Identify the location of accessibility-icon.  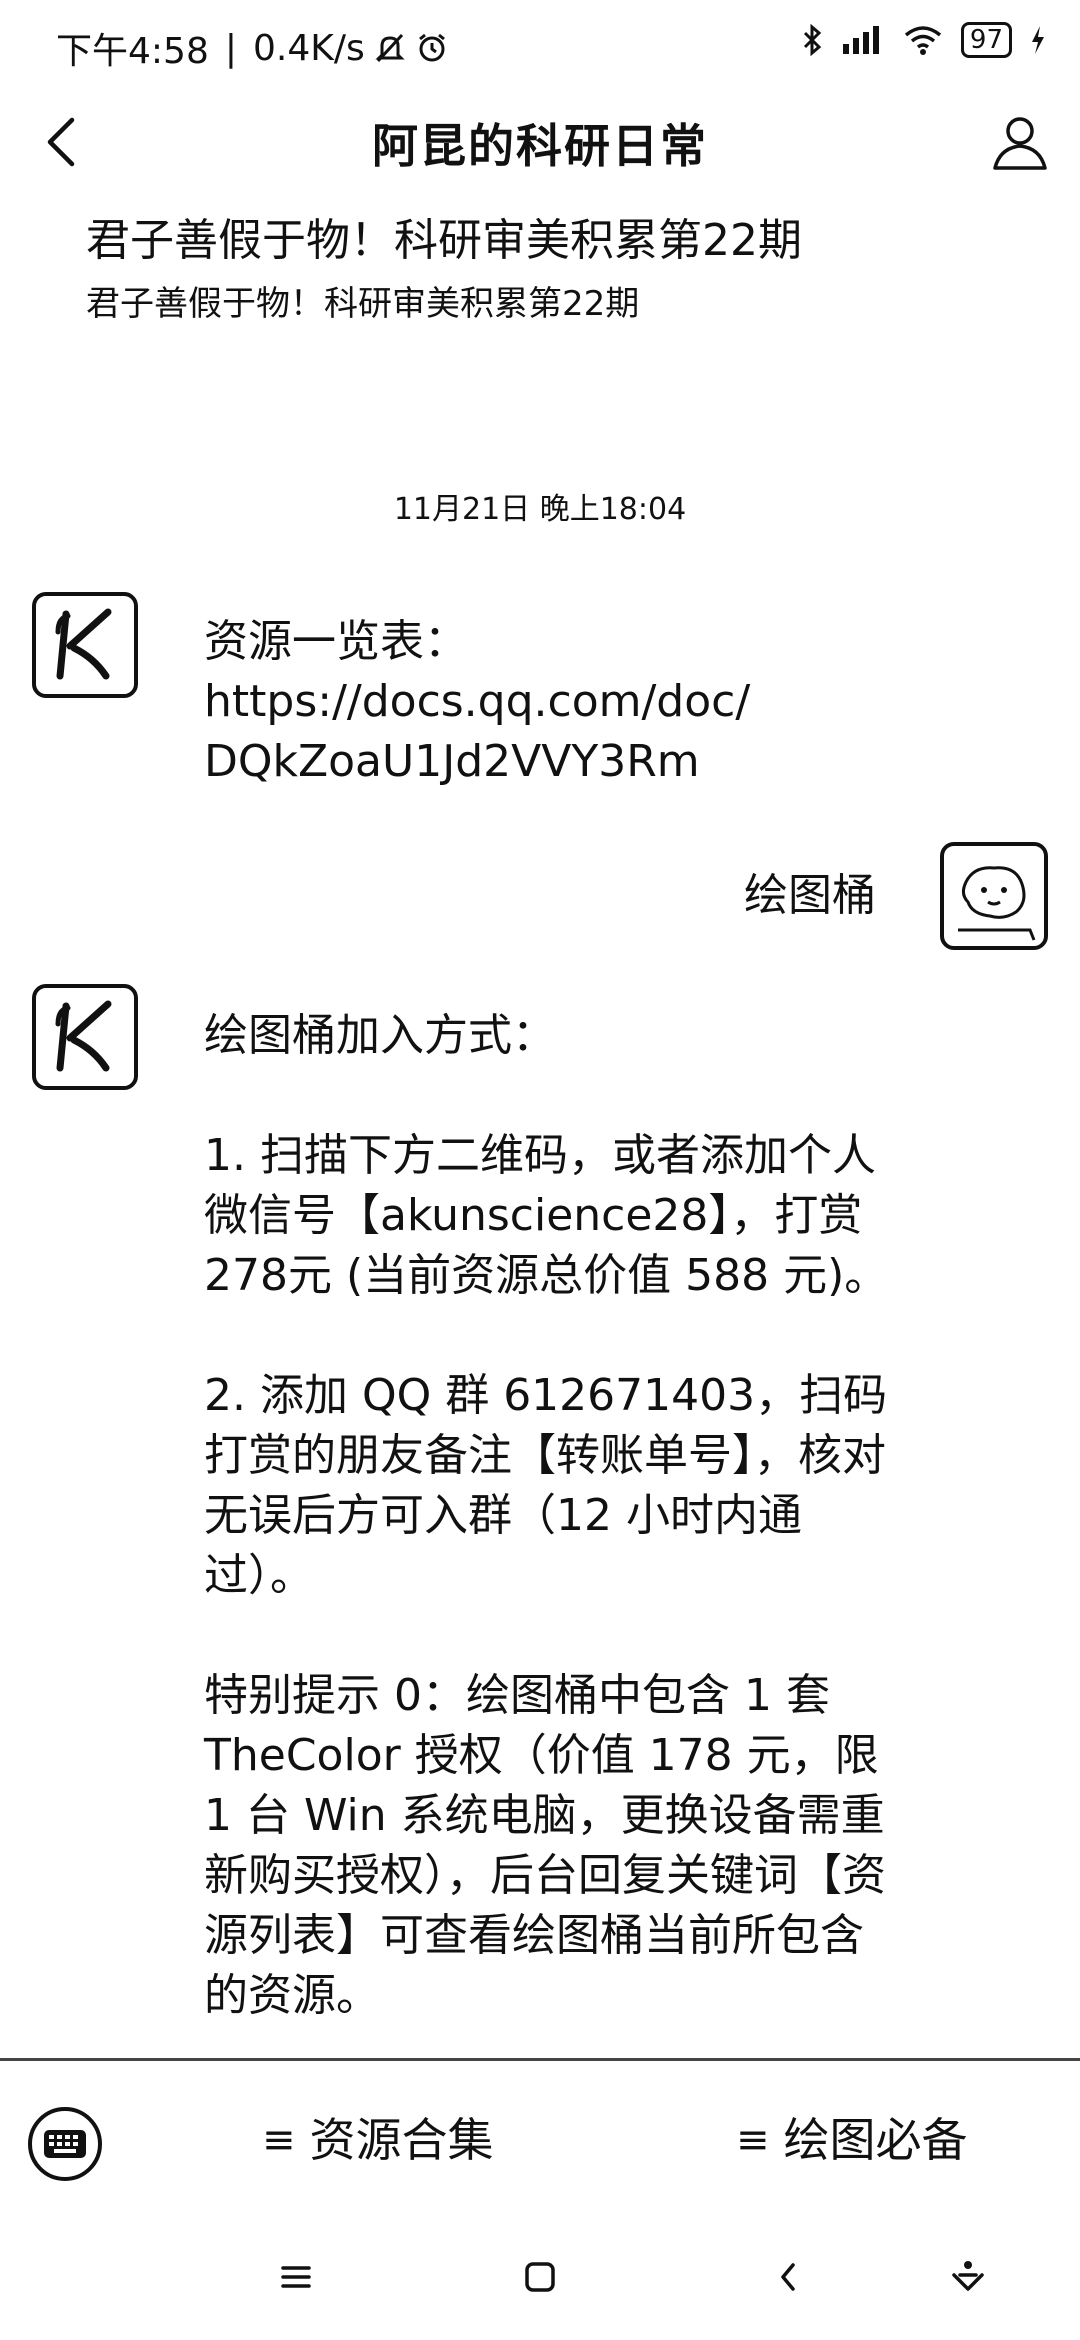
(968, 2276).